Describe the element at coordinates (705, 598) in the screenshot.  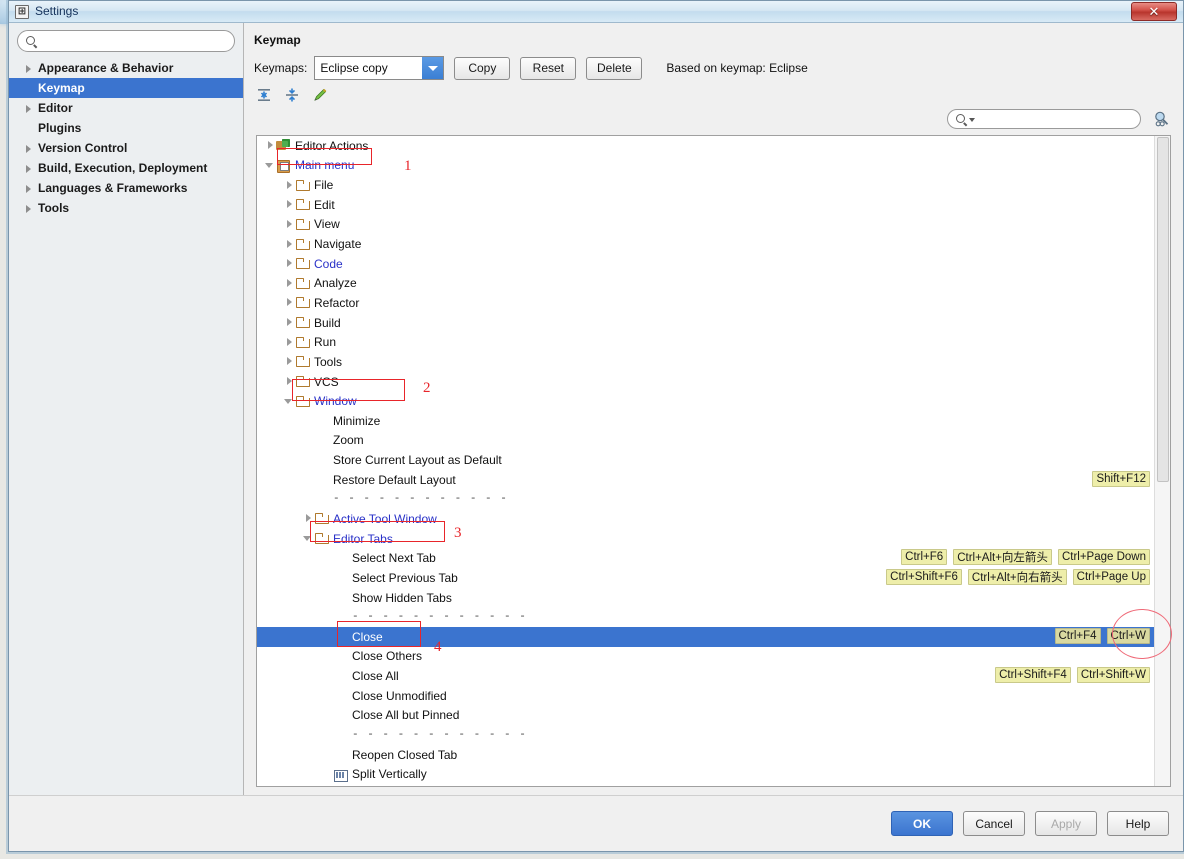
I see `tree-row: Show Hidden Tabs` at that location.